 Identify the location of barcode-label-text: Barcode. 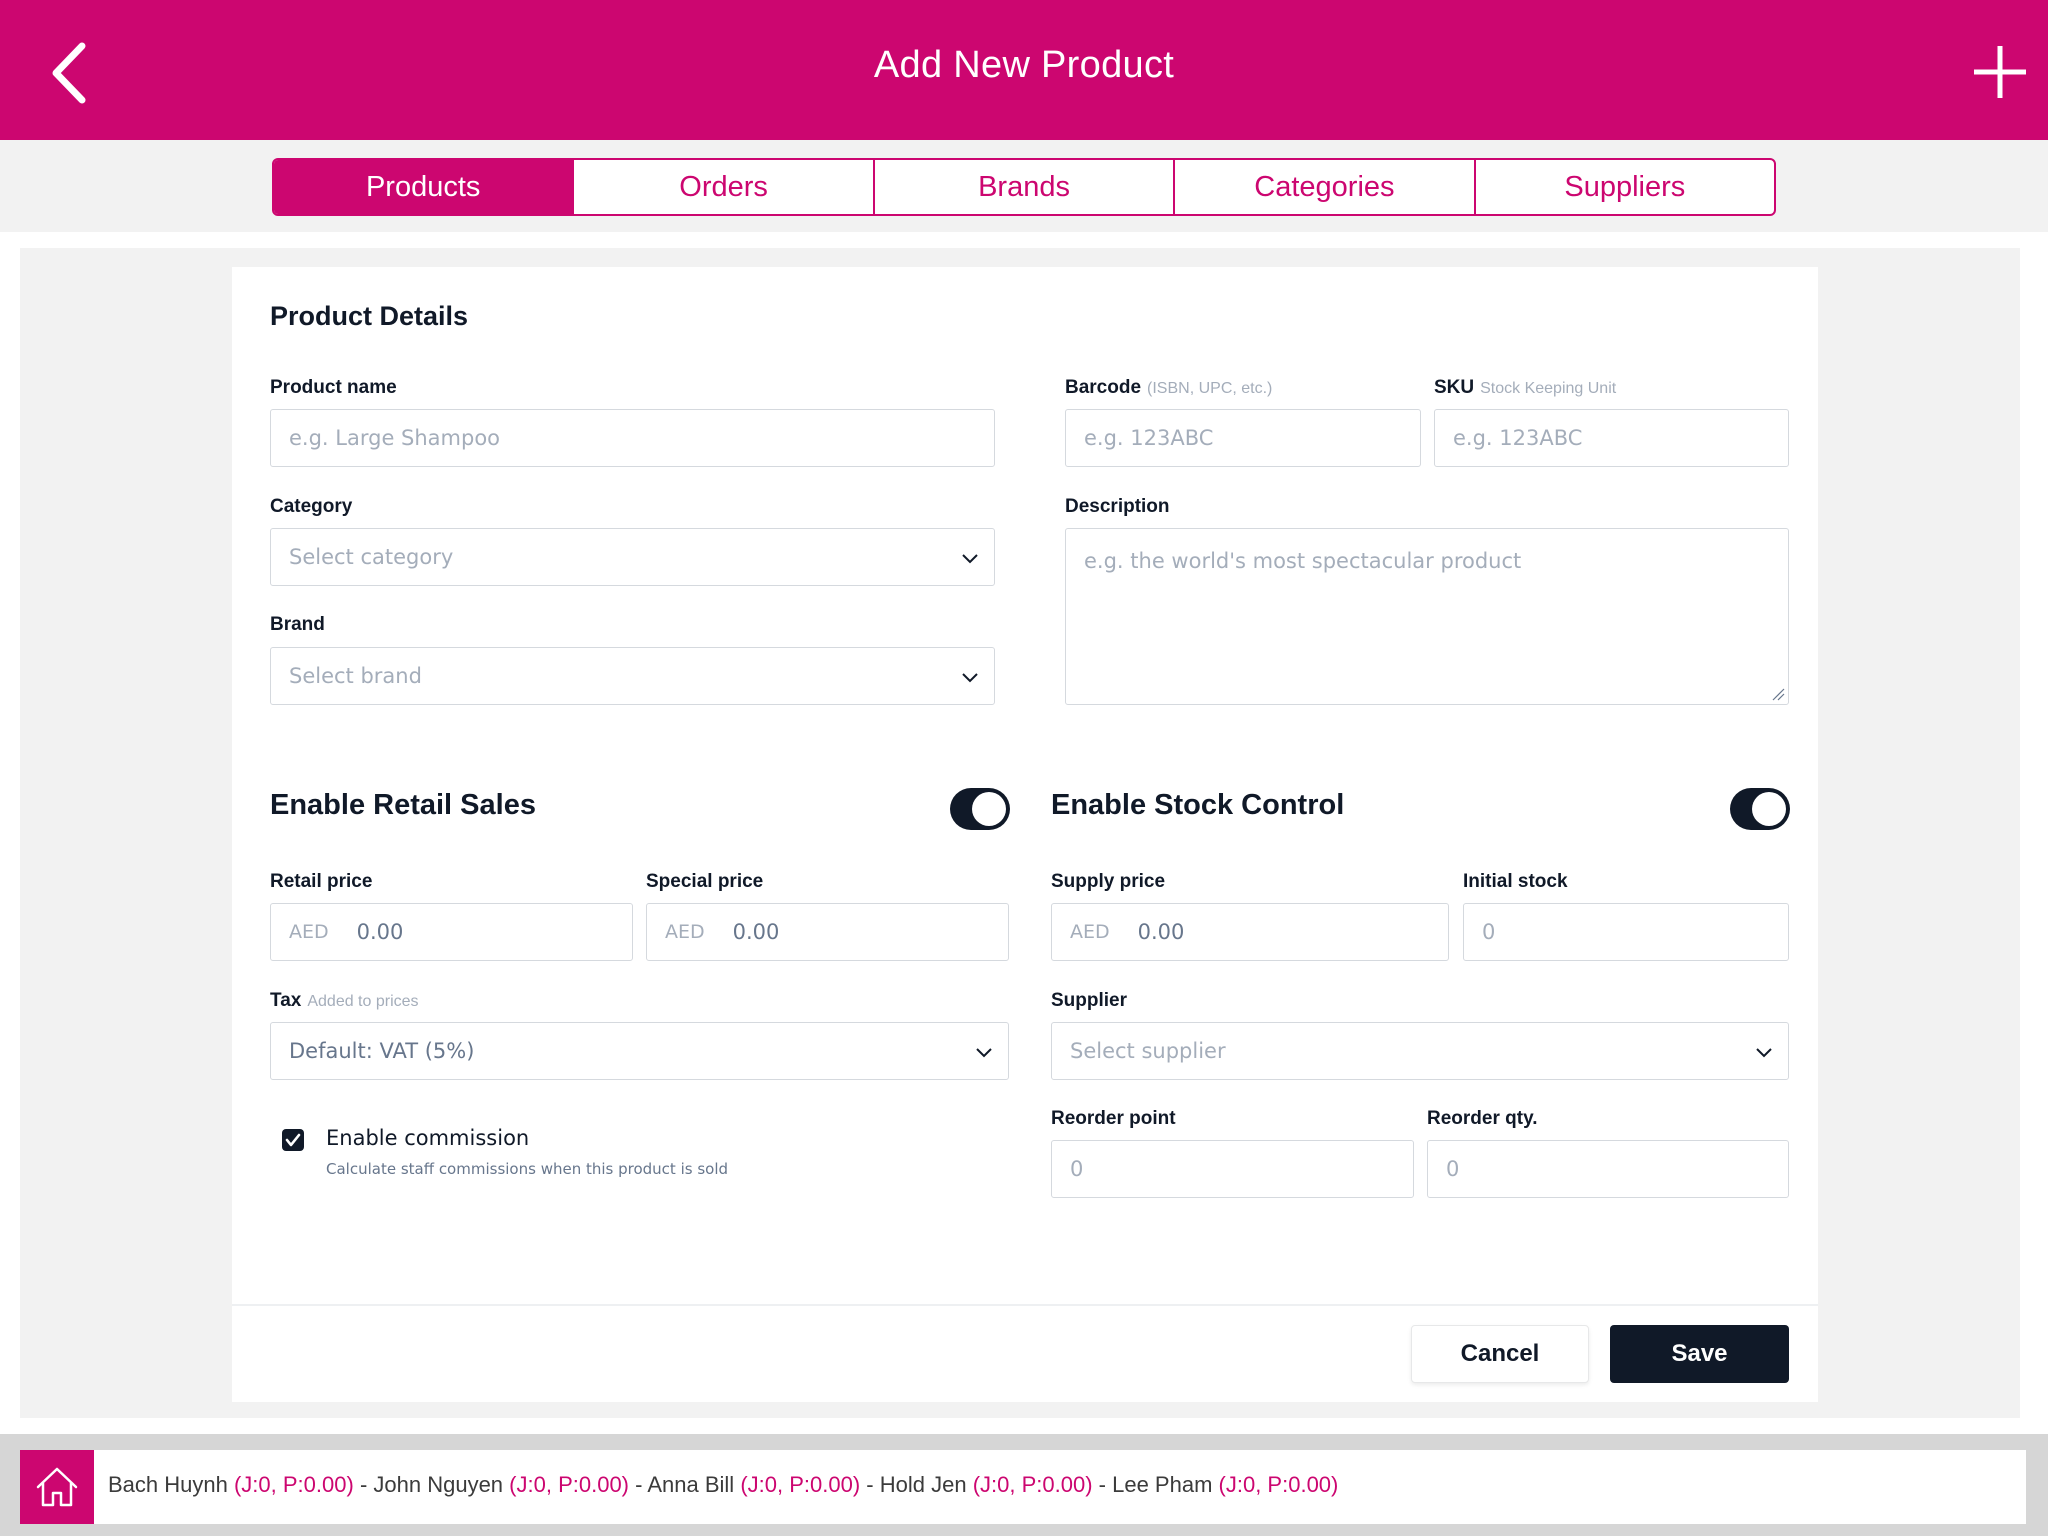
(1103, 387).